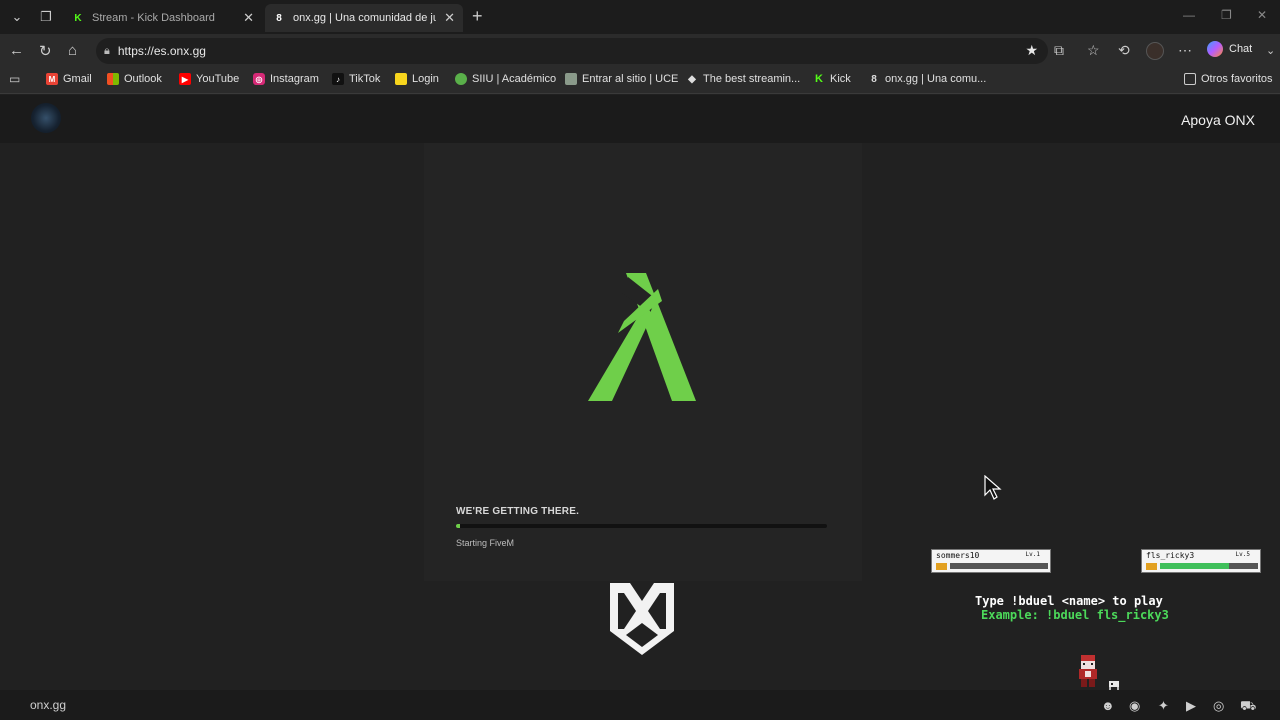  What do you see at coordinates (1088, 671) in the screenshot?
I see `pixel-character-sprite` at bounding box center [1088, 671].